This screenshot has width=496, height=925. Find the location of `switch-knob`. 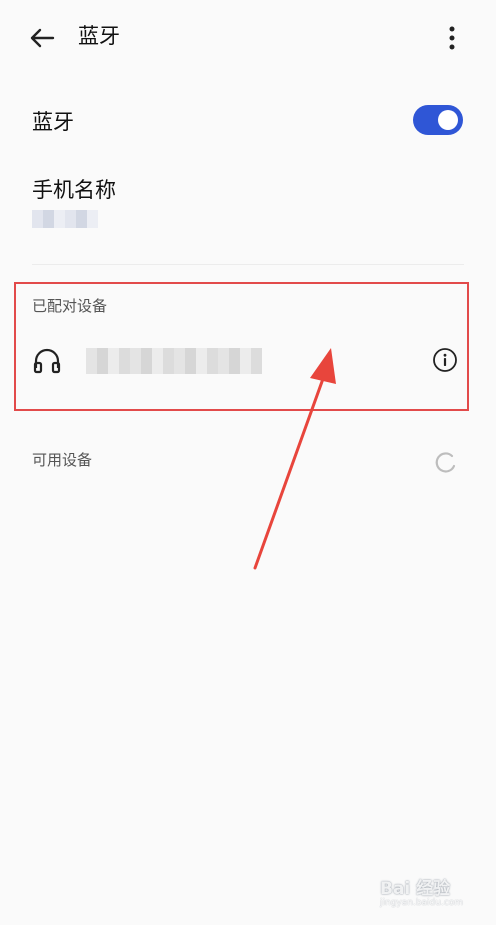

switch-knob is located at coordinates (448, 120).